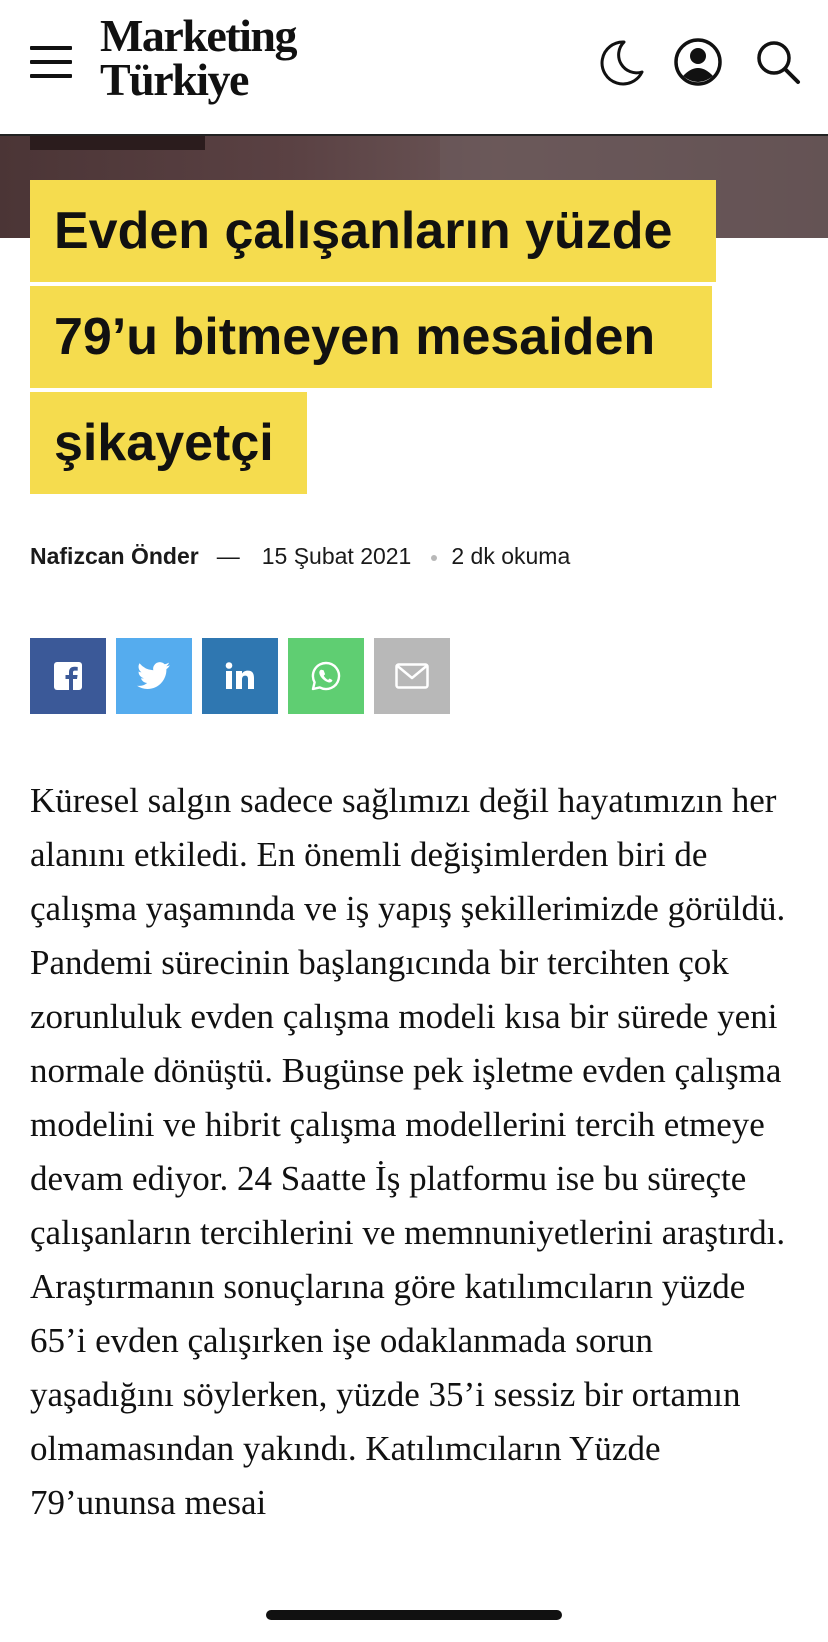  I want to click on site-header: Marketing Türkiye, so click(414, 68).